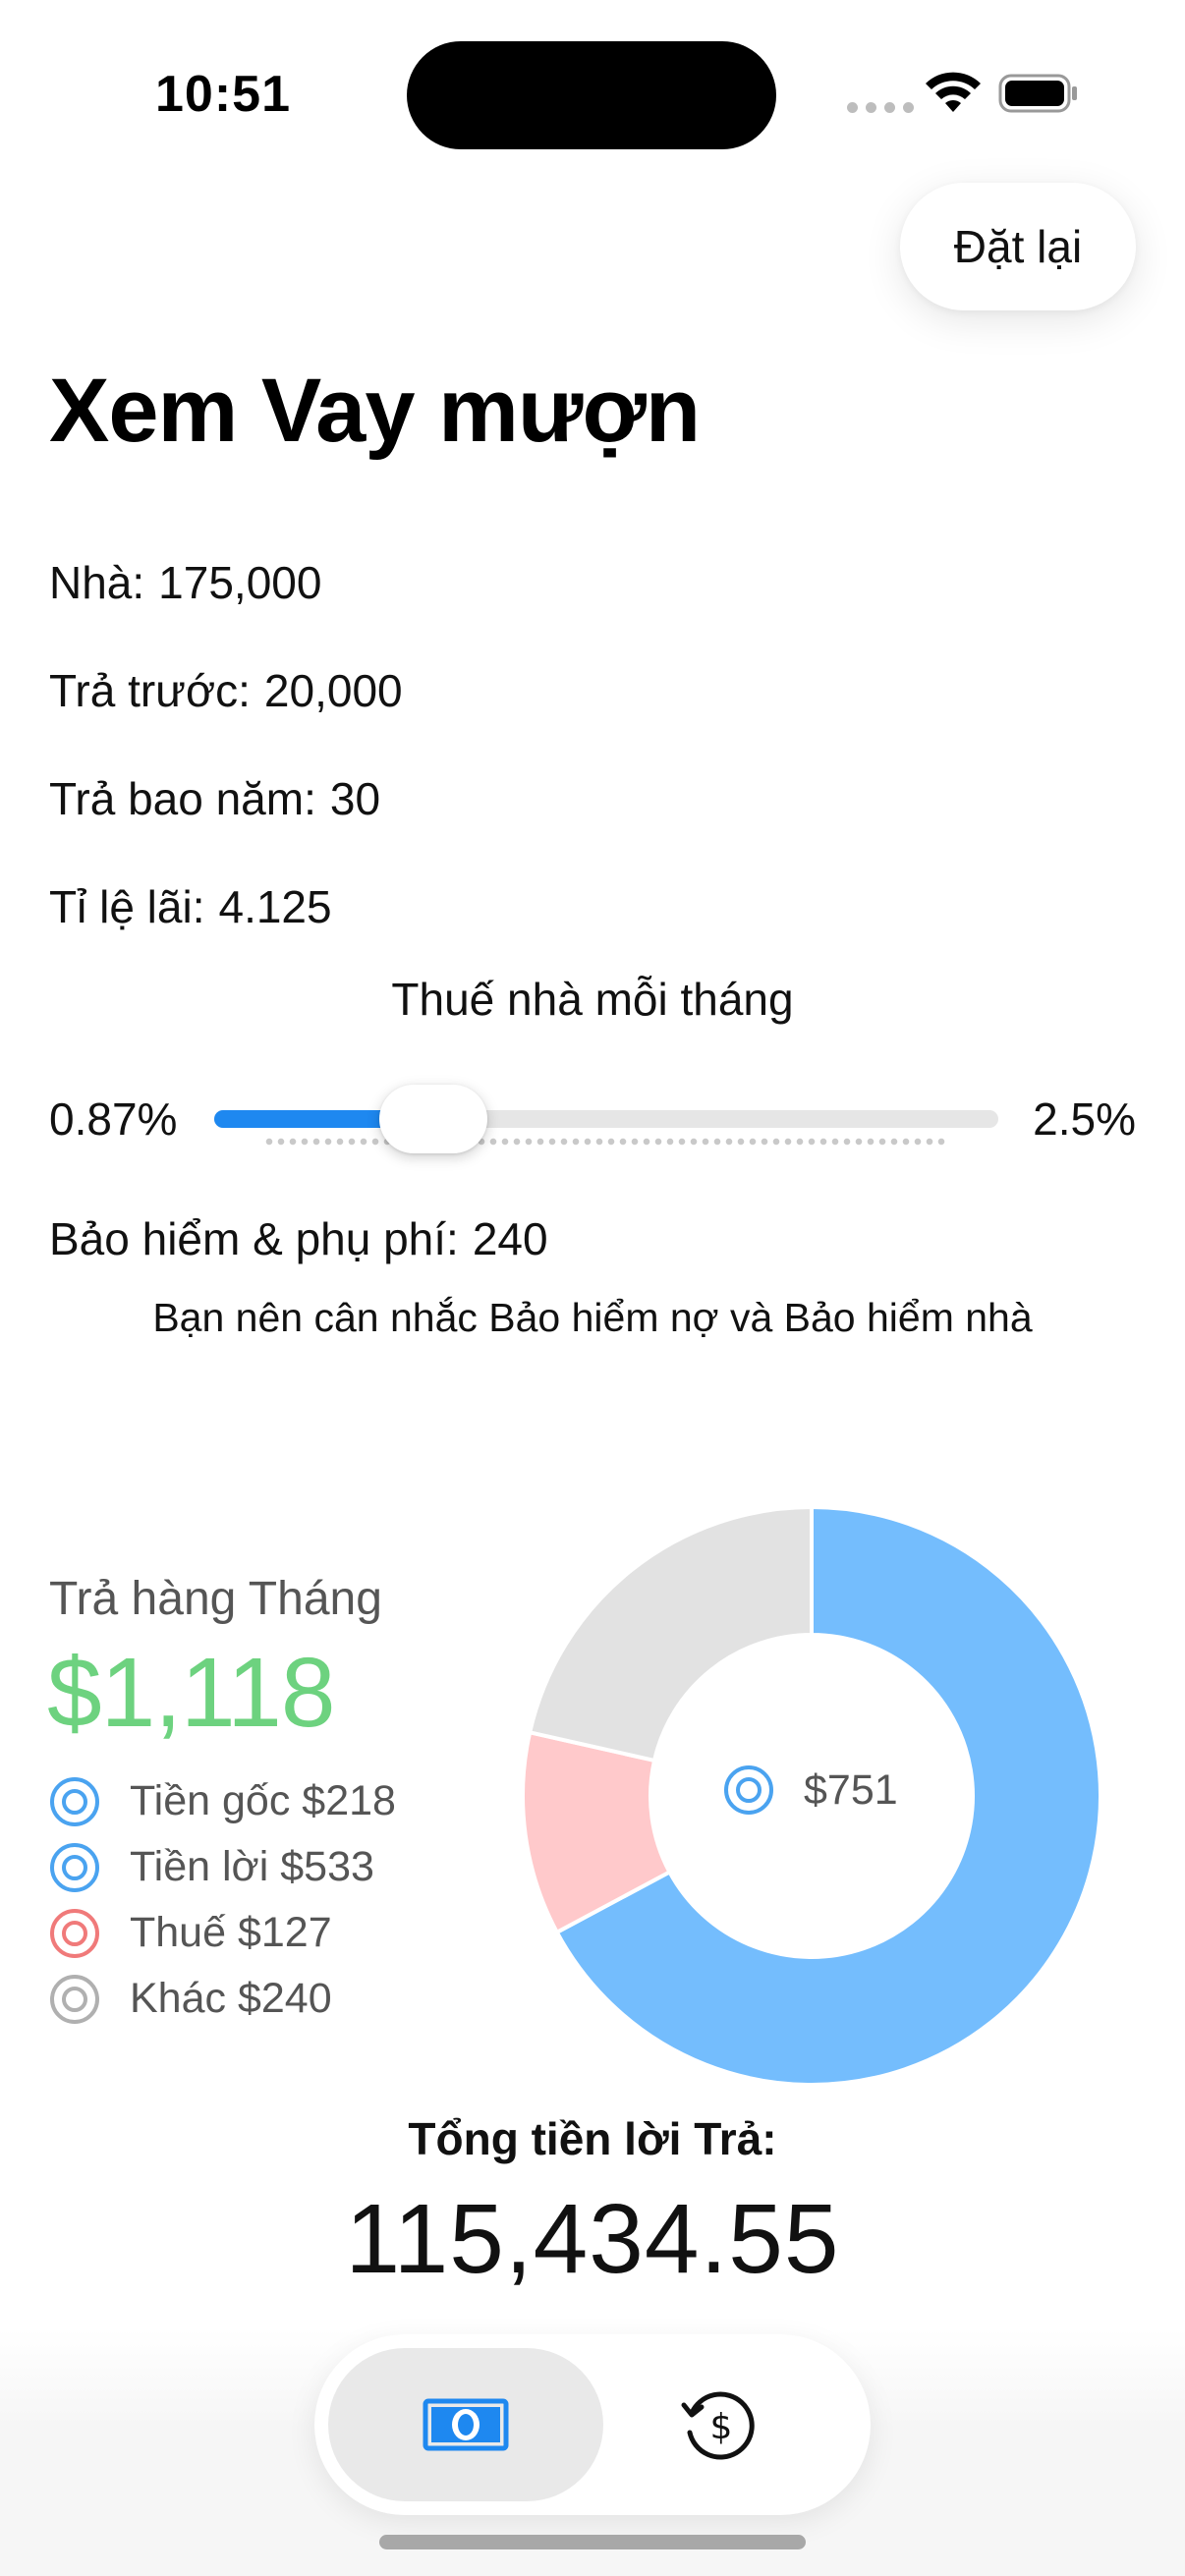  Describe the element at coordinates (1084, 1119) in the screenshot. I see `tax-slider-max-label: 2.5%` at that location.